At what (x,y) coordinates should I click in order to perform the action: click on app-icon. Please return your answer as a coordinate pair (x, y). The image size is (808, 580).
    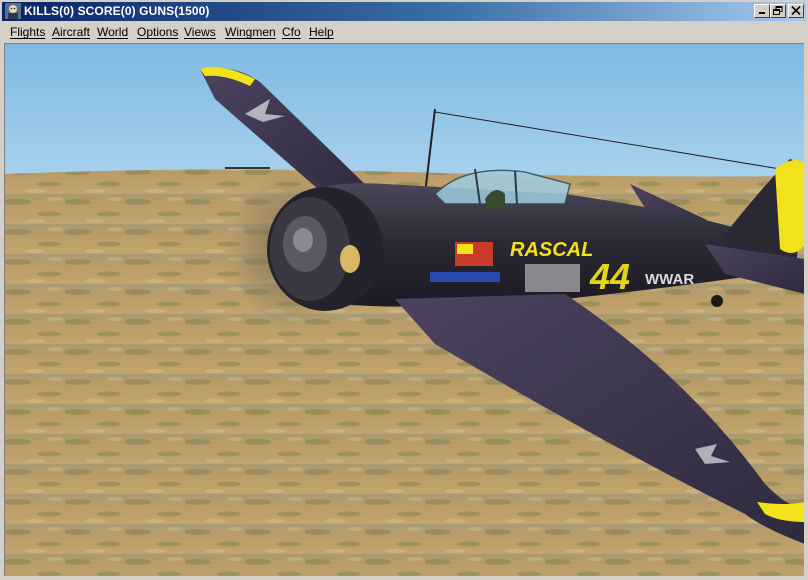
    Looking at the image, I should click on (13, 11).